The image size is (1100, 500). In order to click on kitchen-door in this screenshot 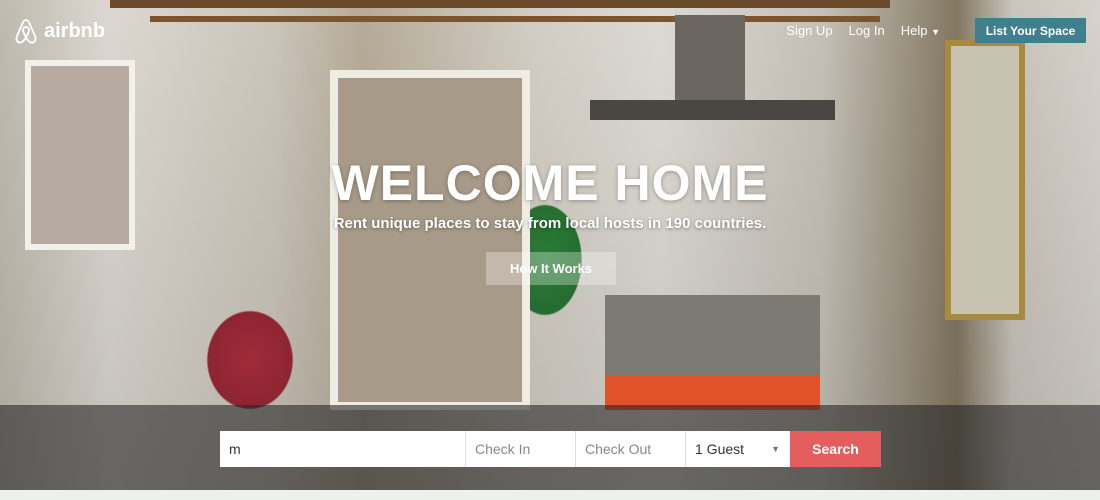, I will do `click(430, 240)`.